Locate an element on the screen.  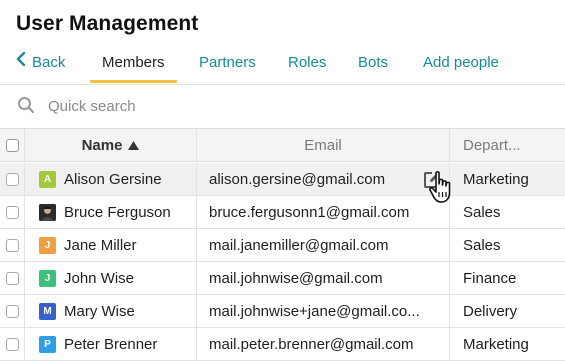
email-cell: mail.peter.brenner@gmail.com is located at coordinates (323, 344).